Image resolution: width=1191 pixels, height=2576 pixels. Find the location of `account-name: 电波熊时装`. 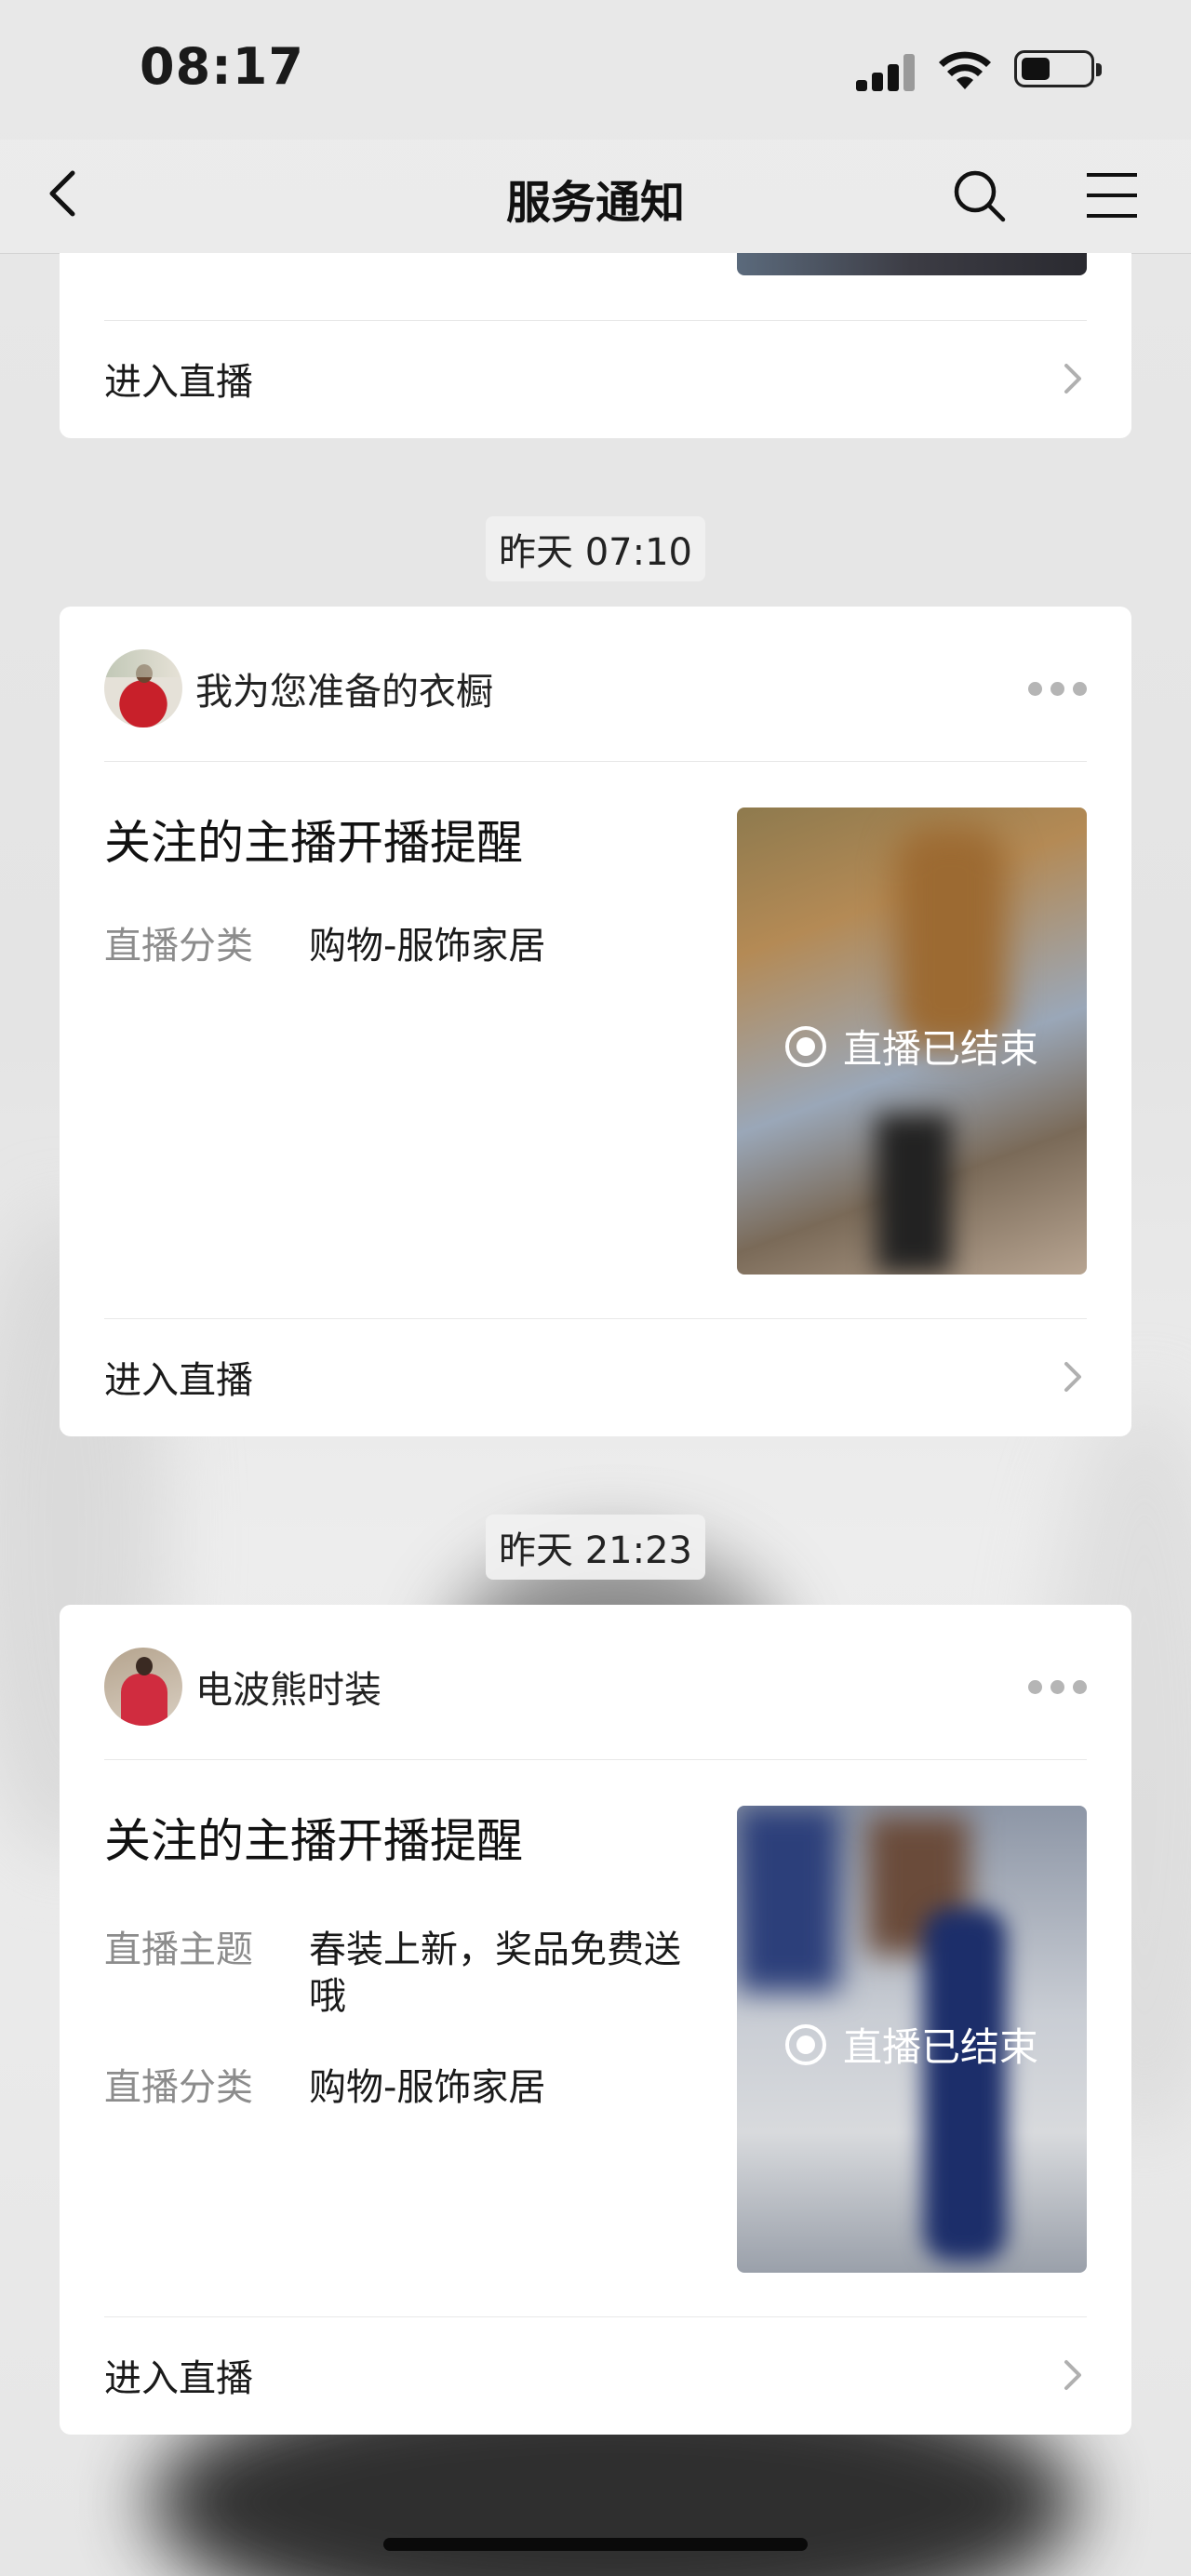

account-name: 电波熊时装 is located at coordinates (288, 1687).